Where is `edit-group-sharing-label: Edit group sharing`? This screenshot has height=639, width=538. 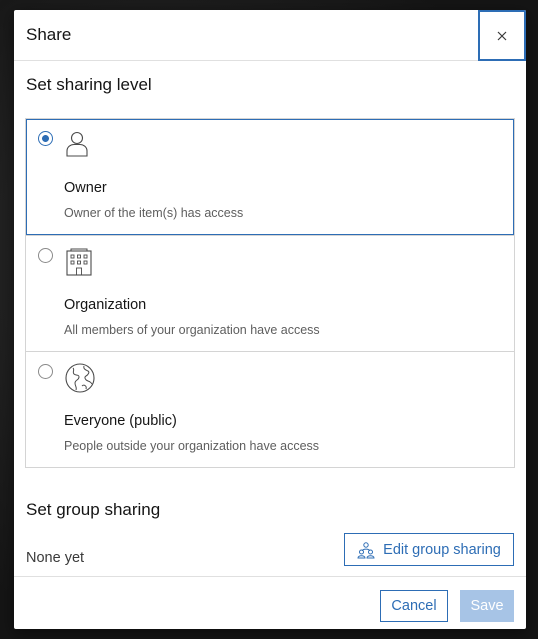 edit-group-sharing-label: Edit group sharing is located at coordinates (442, 549).